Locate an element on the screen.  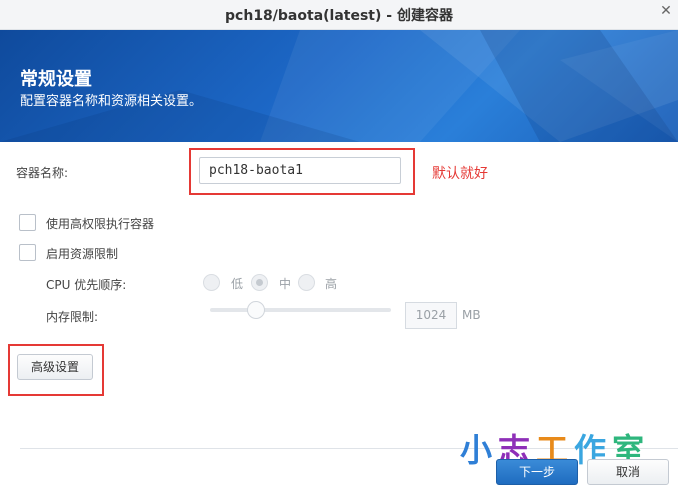
container-name-input: pch18-baota1 is located at coordinates (300, 170).